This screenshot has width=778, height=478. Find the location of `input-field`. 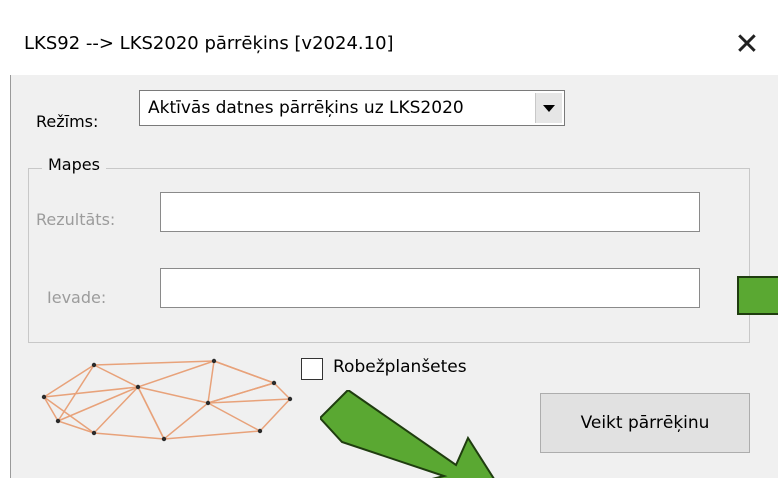

input-field is located at coordinates (430, 288).